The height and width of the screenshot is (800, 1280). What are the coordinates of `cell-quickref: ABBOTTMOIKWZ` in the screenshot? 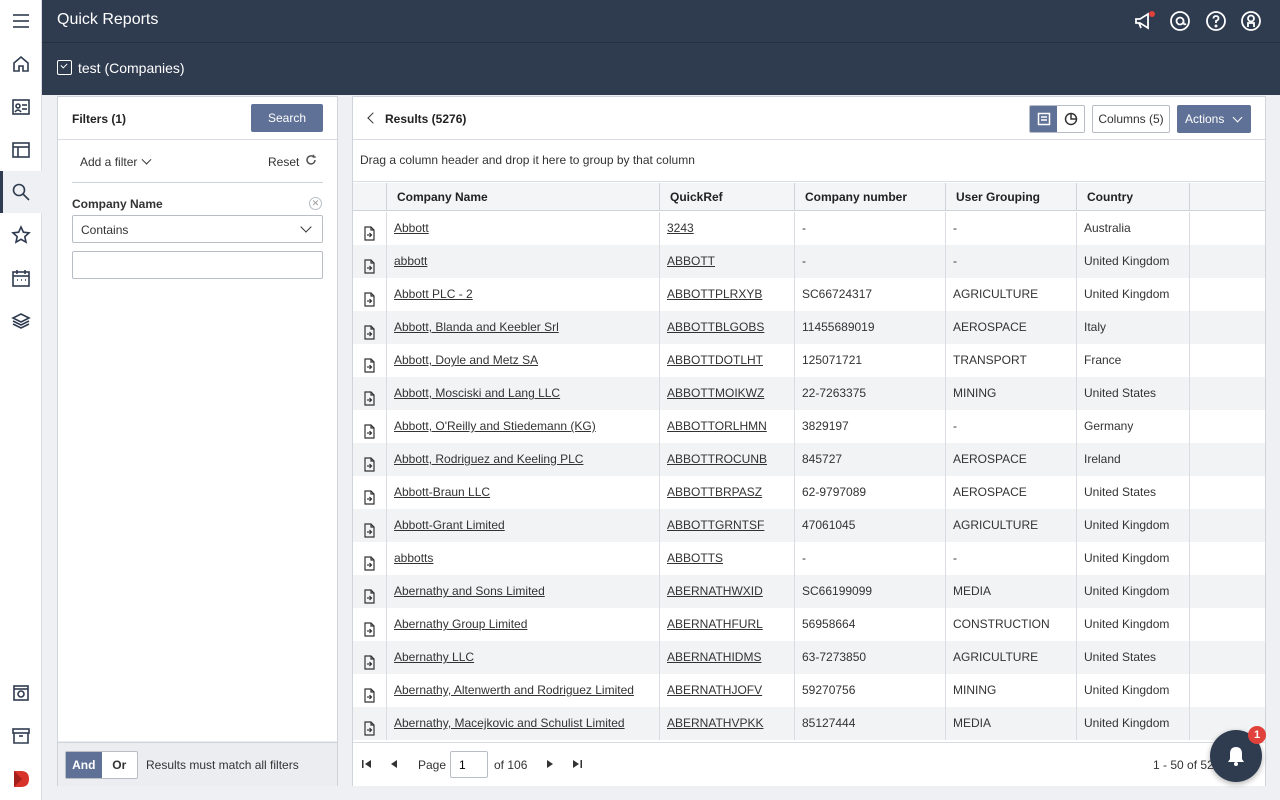 It's located at (727, 393).